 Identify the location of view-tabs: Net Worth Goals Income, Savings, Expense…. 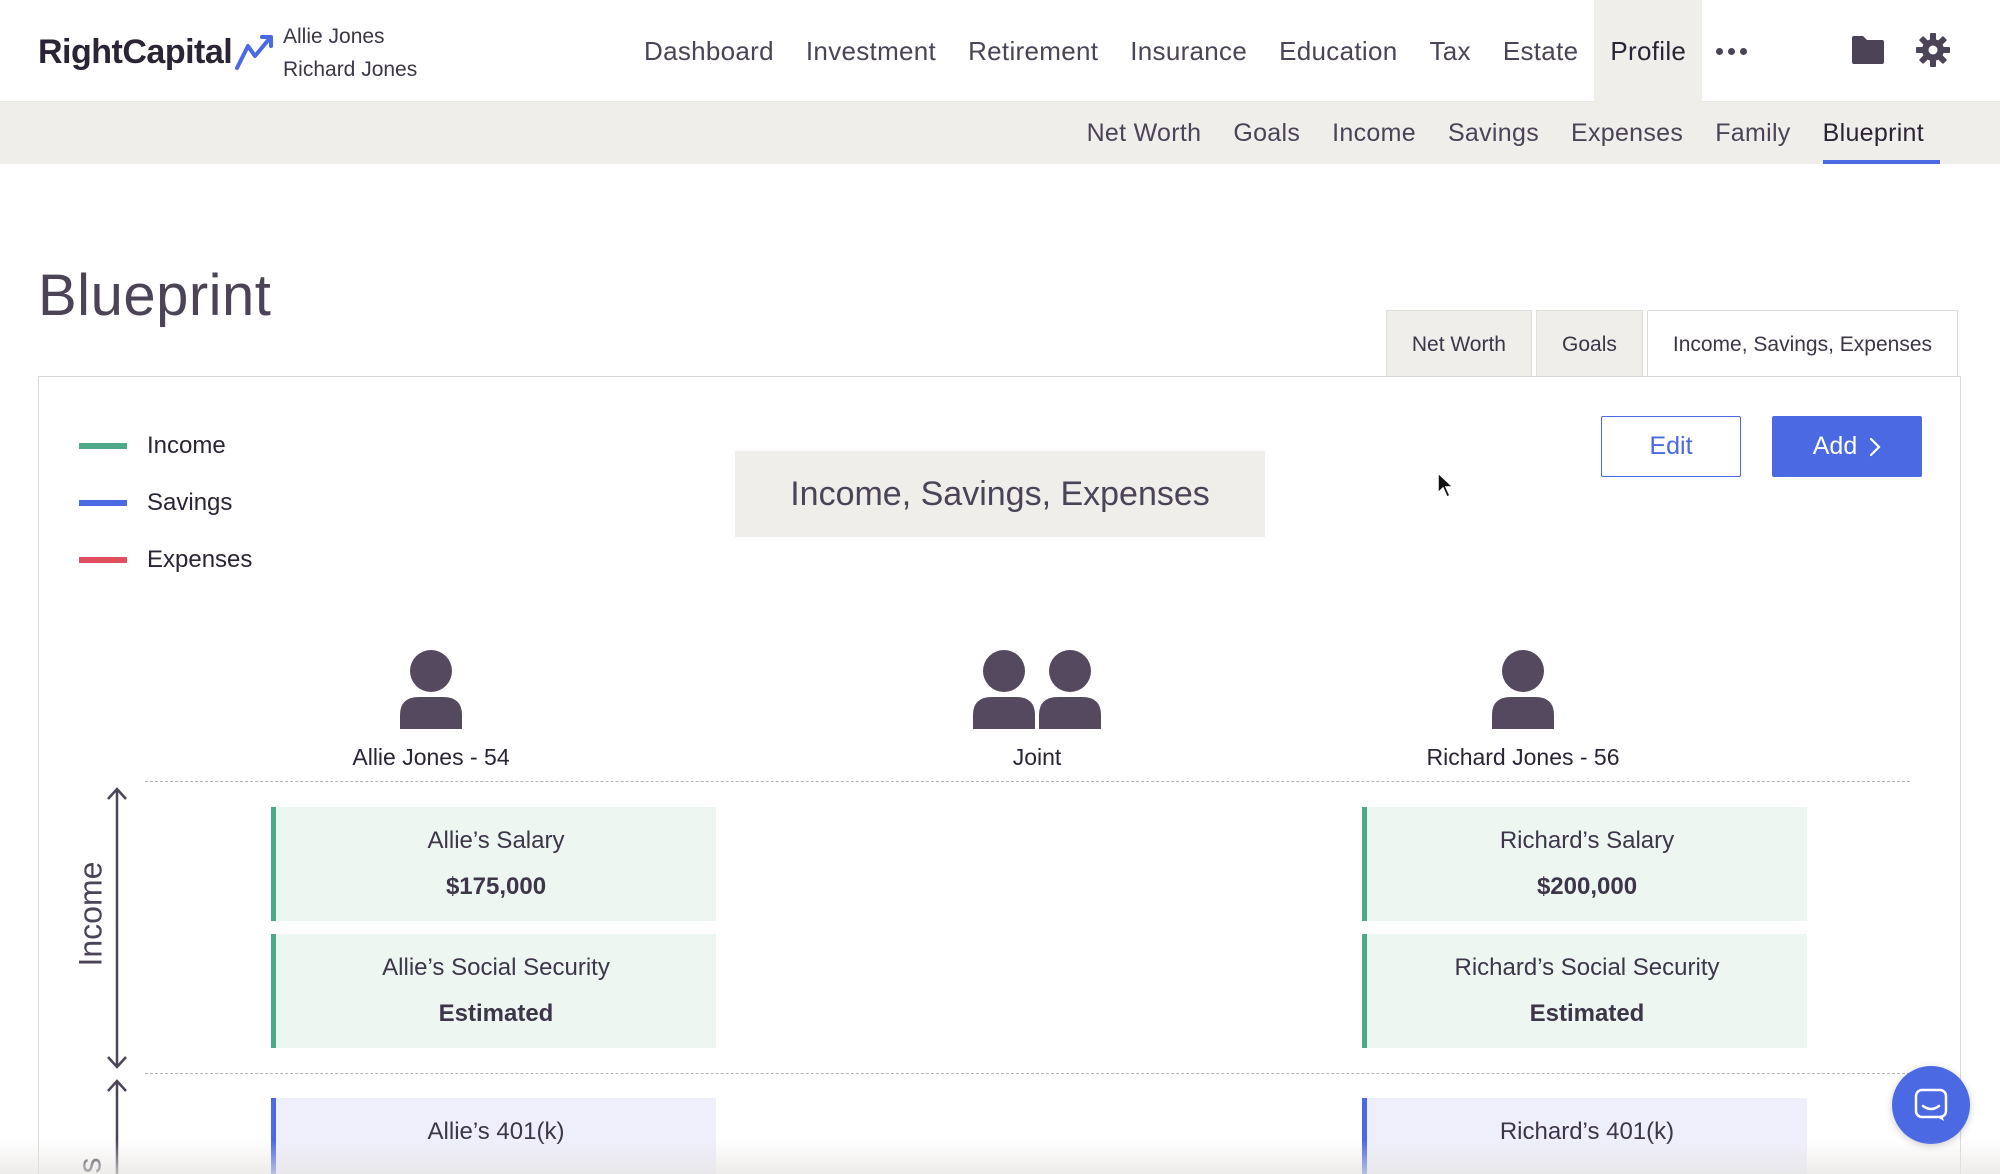
(1671, 344).